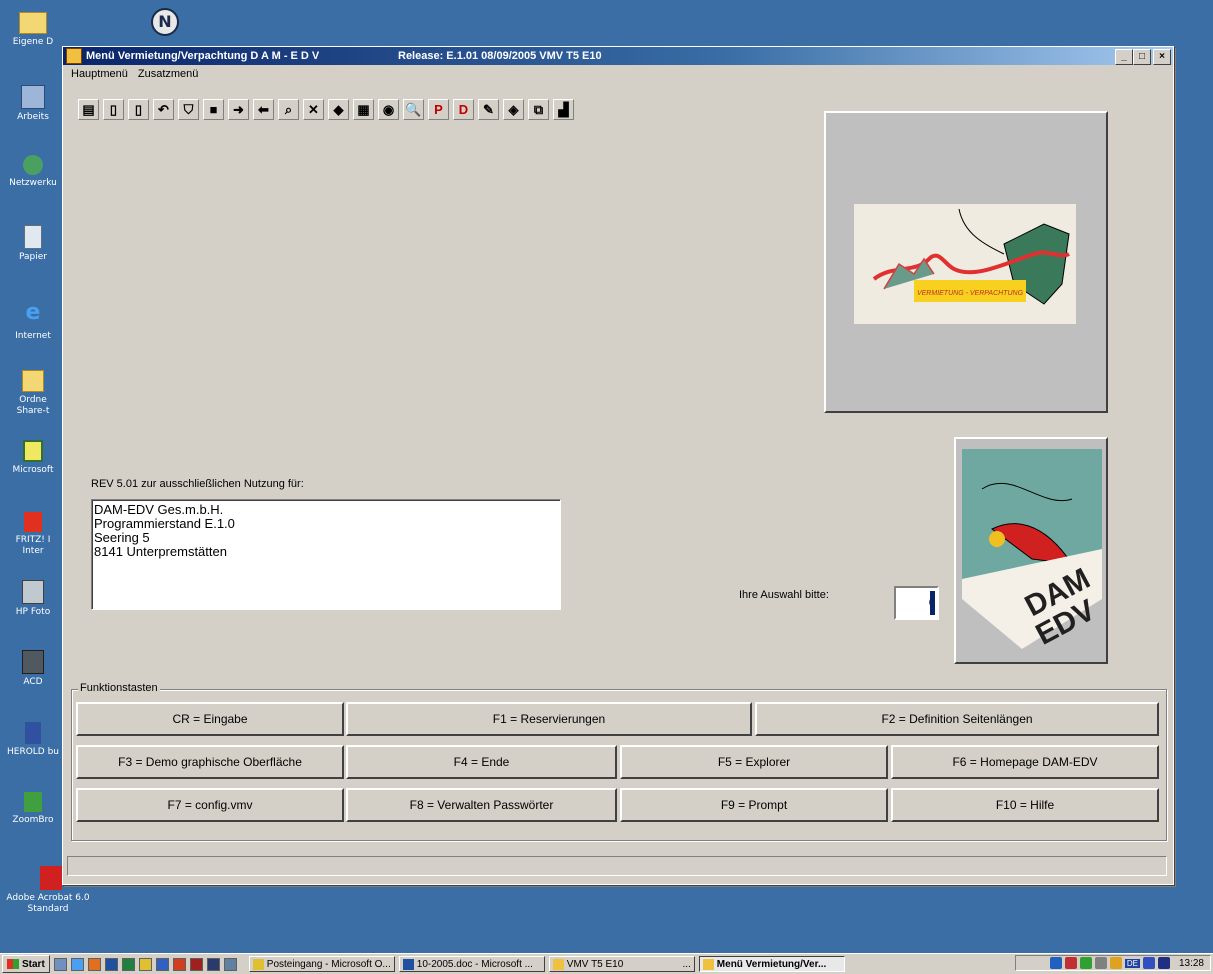  Describe the element at coordinates (1124, 57) in the screenshot. I see `minimize-button: _` at that location.